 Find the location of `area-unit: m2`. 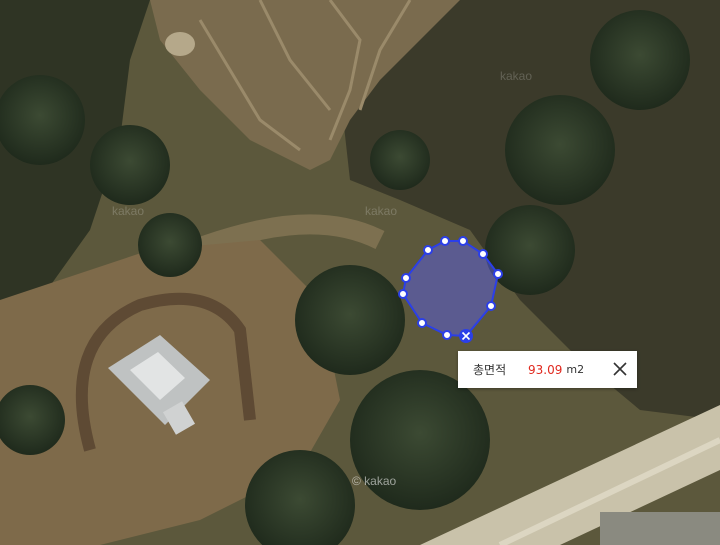

area-unit: m2 is located at coordinates (575, 369).